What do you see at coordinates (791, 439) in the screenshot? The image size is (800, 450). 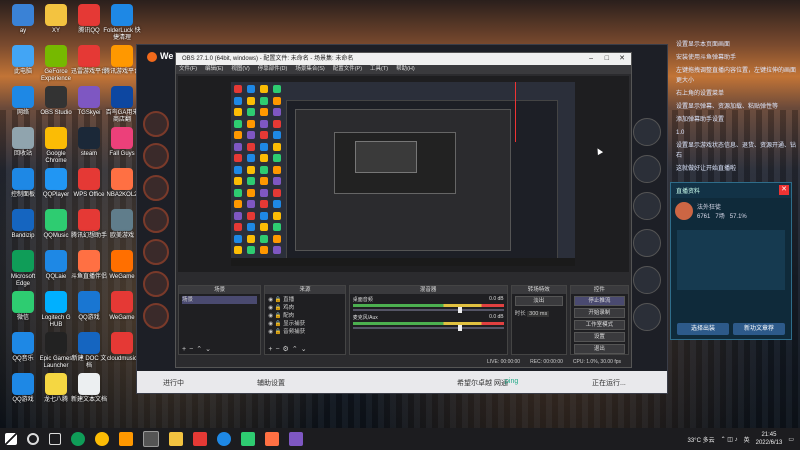 I see `notification-icon: ▭` at bounding box center [791, 439].